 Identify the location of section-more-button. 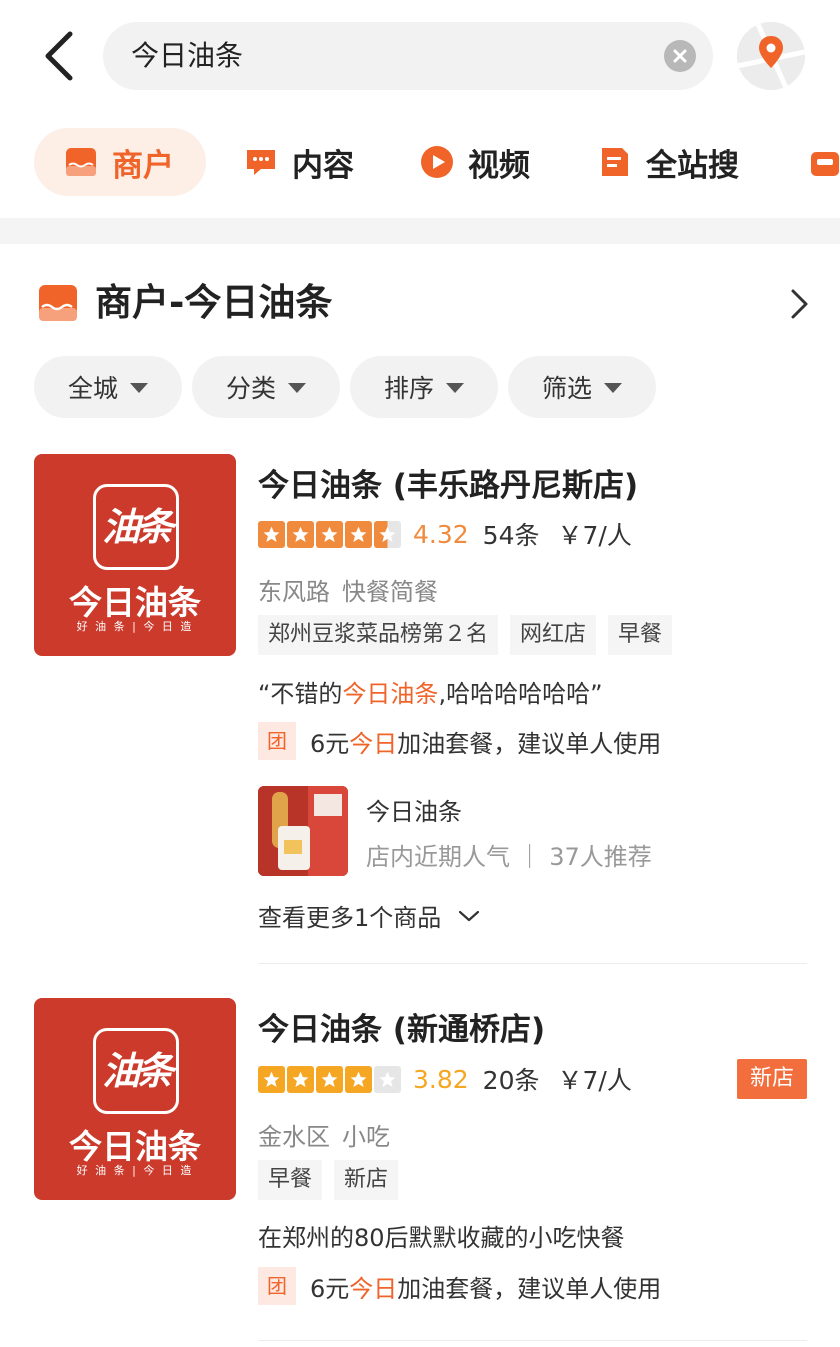
(799, 304).